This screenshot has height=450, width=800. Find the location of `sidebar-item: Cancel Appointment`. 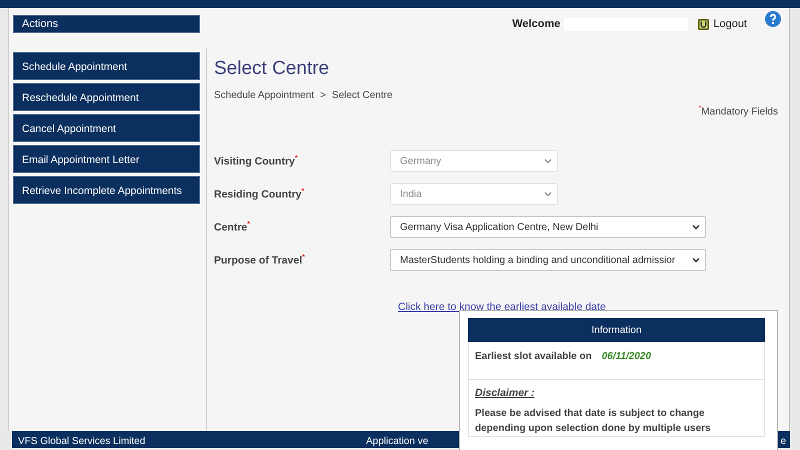

sidebar-item: Cancel Appointment is located at coordinates (106, 128).